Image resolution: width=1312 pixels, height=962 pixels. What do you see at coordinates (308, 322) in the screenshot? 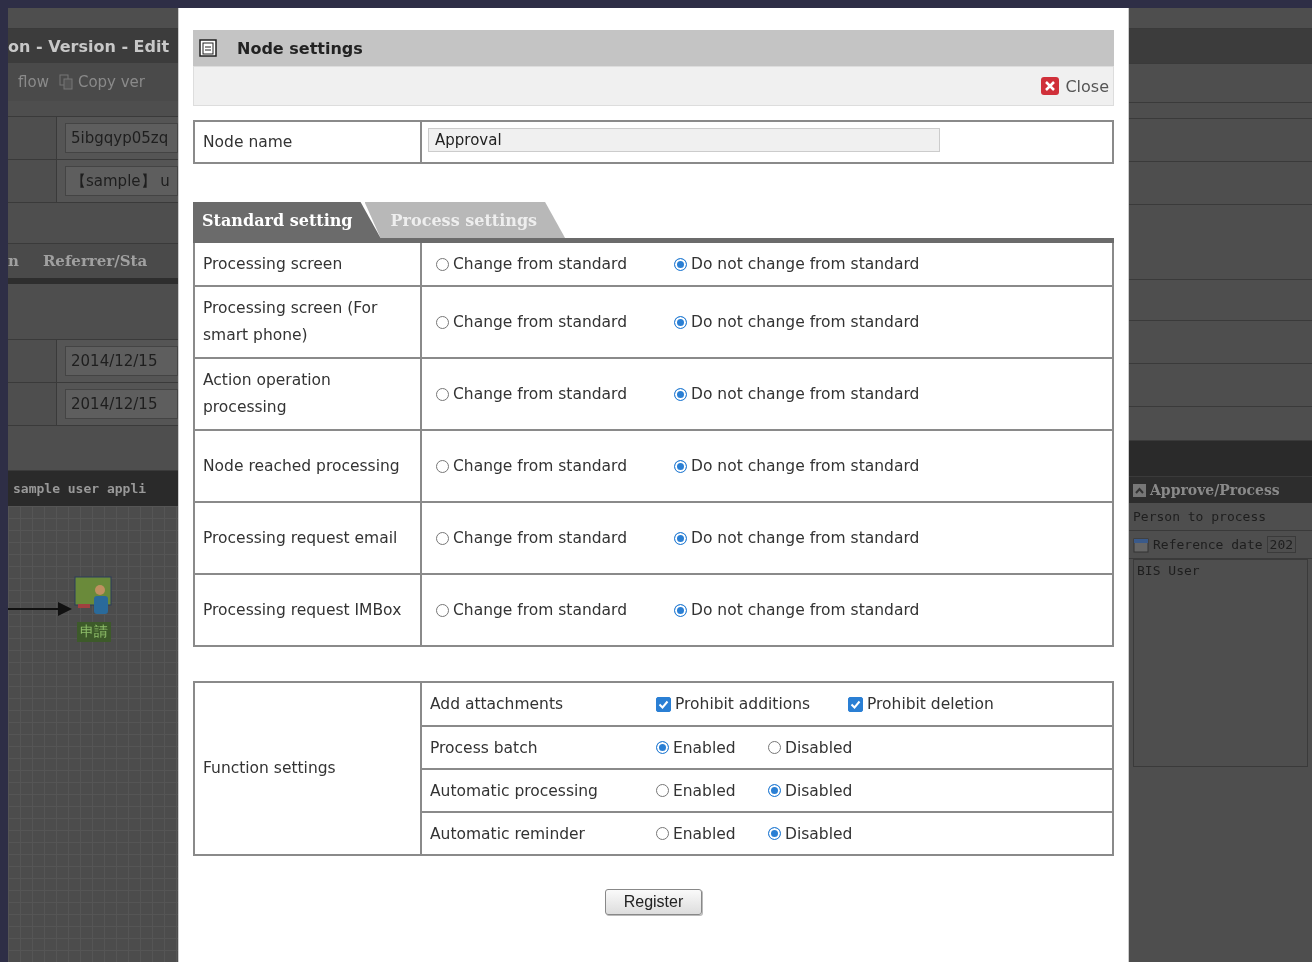
I see `setting-label: Processing screen (For smart phone)` at bounding box center [308, 322].